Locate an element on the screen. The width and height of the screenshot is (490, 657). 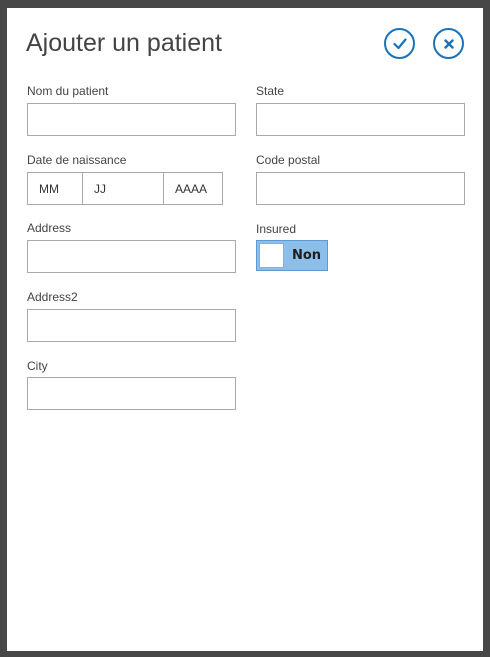
insured-toggle-state: Non is located at coordinates (307, 255).